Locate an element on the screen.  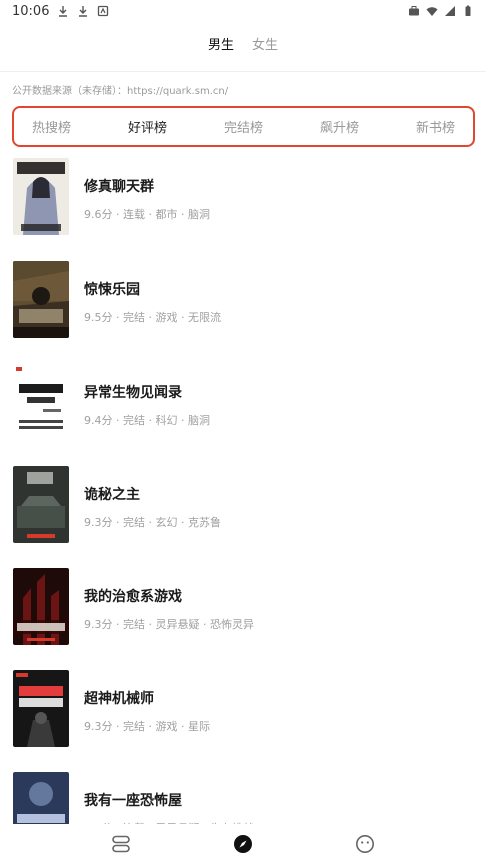
book-title: 诡秘之主 is located at coordinates (112, 495).